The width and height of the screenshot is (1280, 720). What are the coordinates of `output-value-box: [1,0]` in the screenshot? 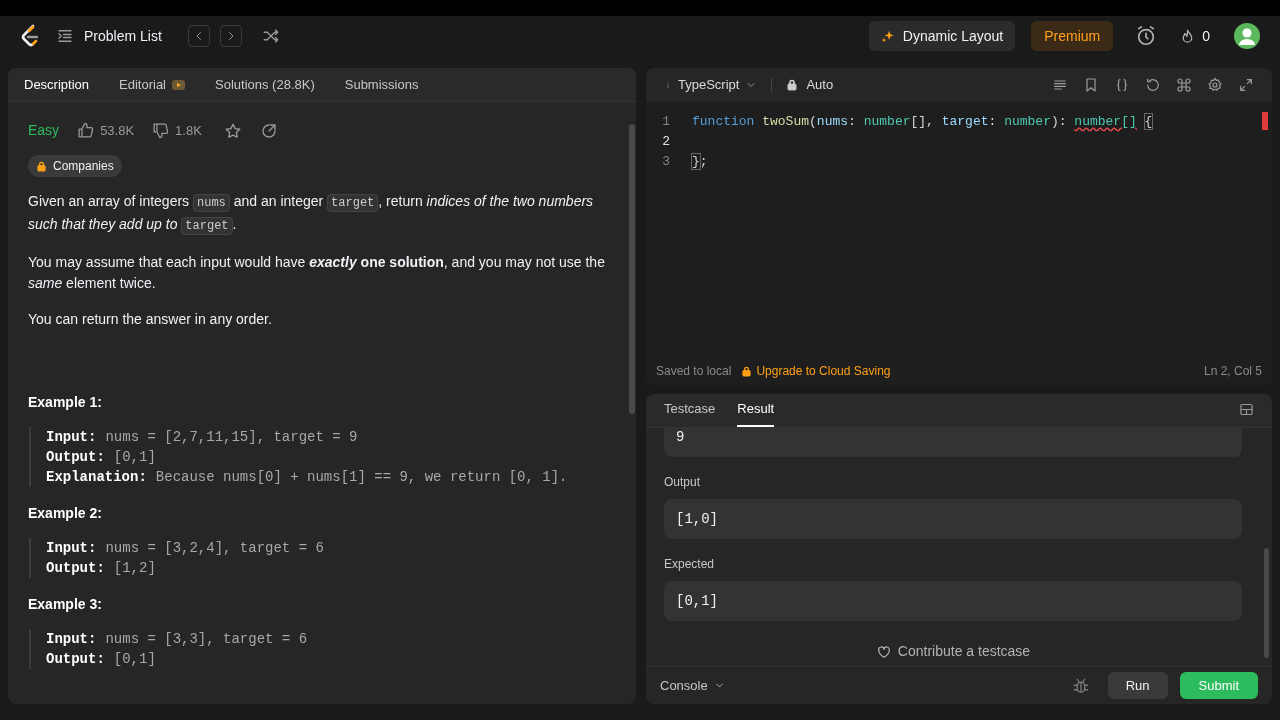 It's located at (953, 519).